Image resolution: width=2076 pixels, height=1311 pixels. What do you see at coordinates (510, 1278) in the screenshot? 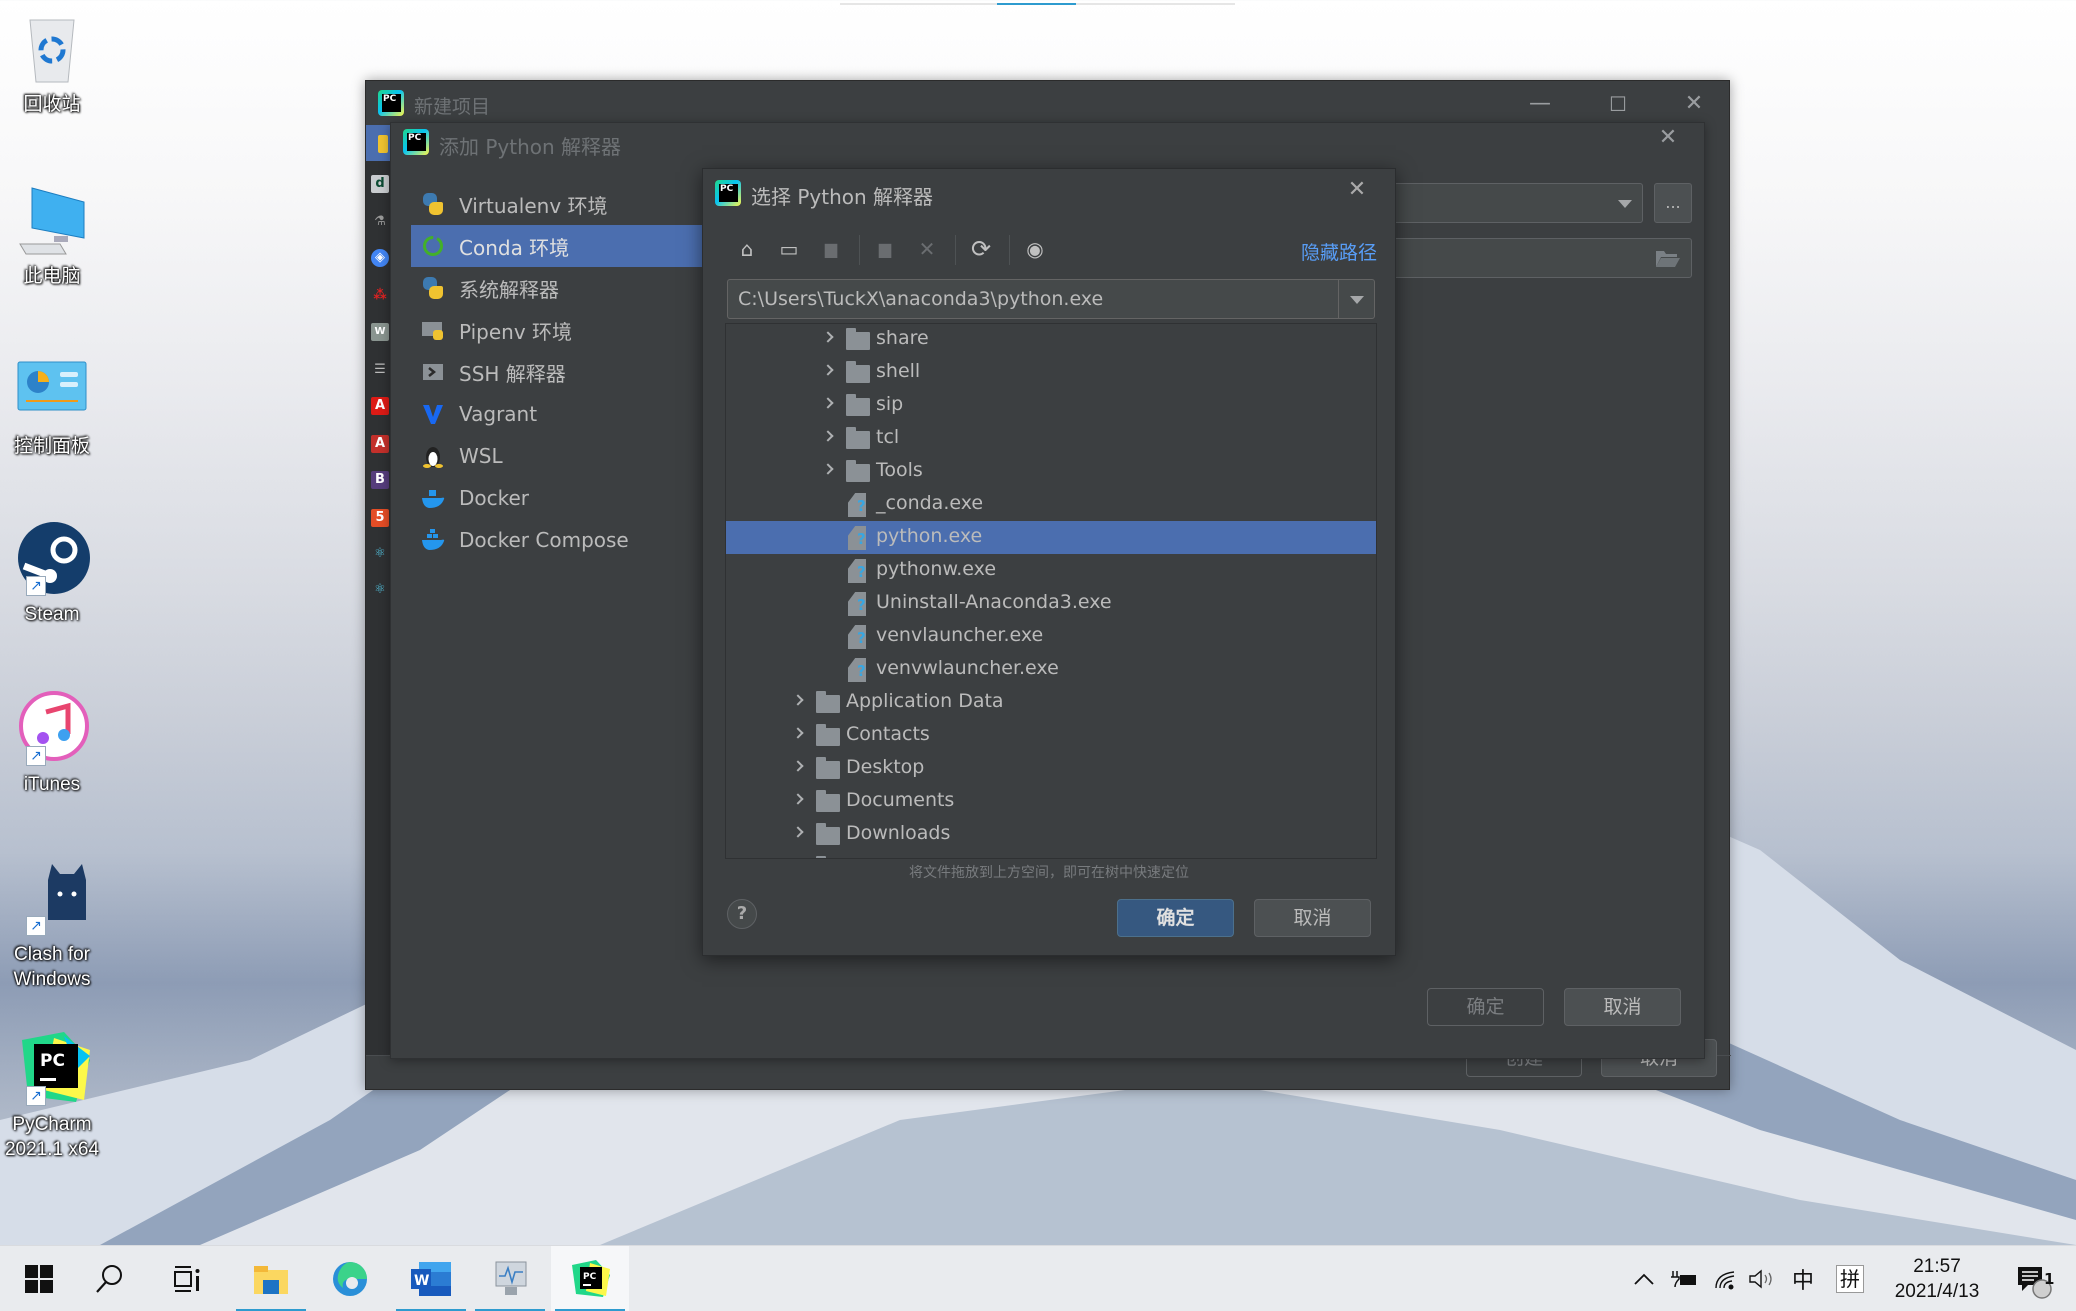
I see `taskbar-app-resource-monitor` at bounding box center [510, 1278].